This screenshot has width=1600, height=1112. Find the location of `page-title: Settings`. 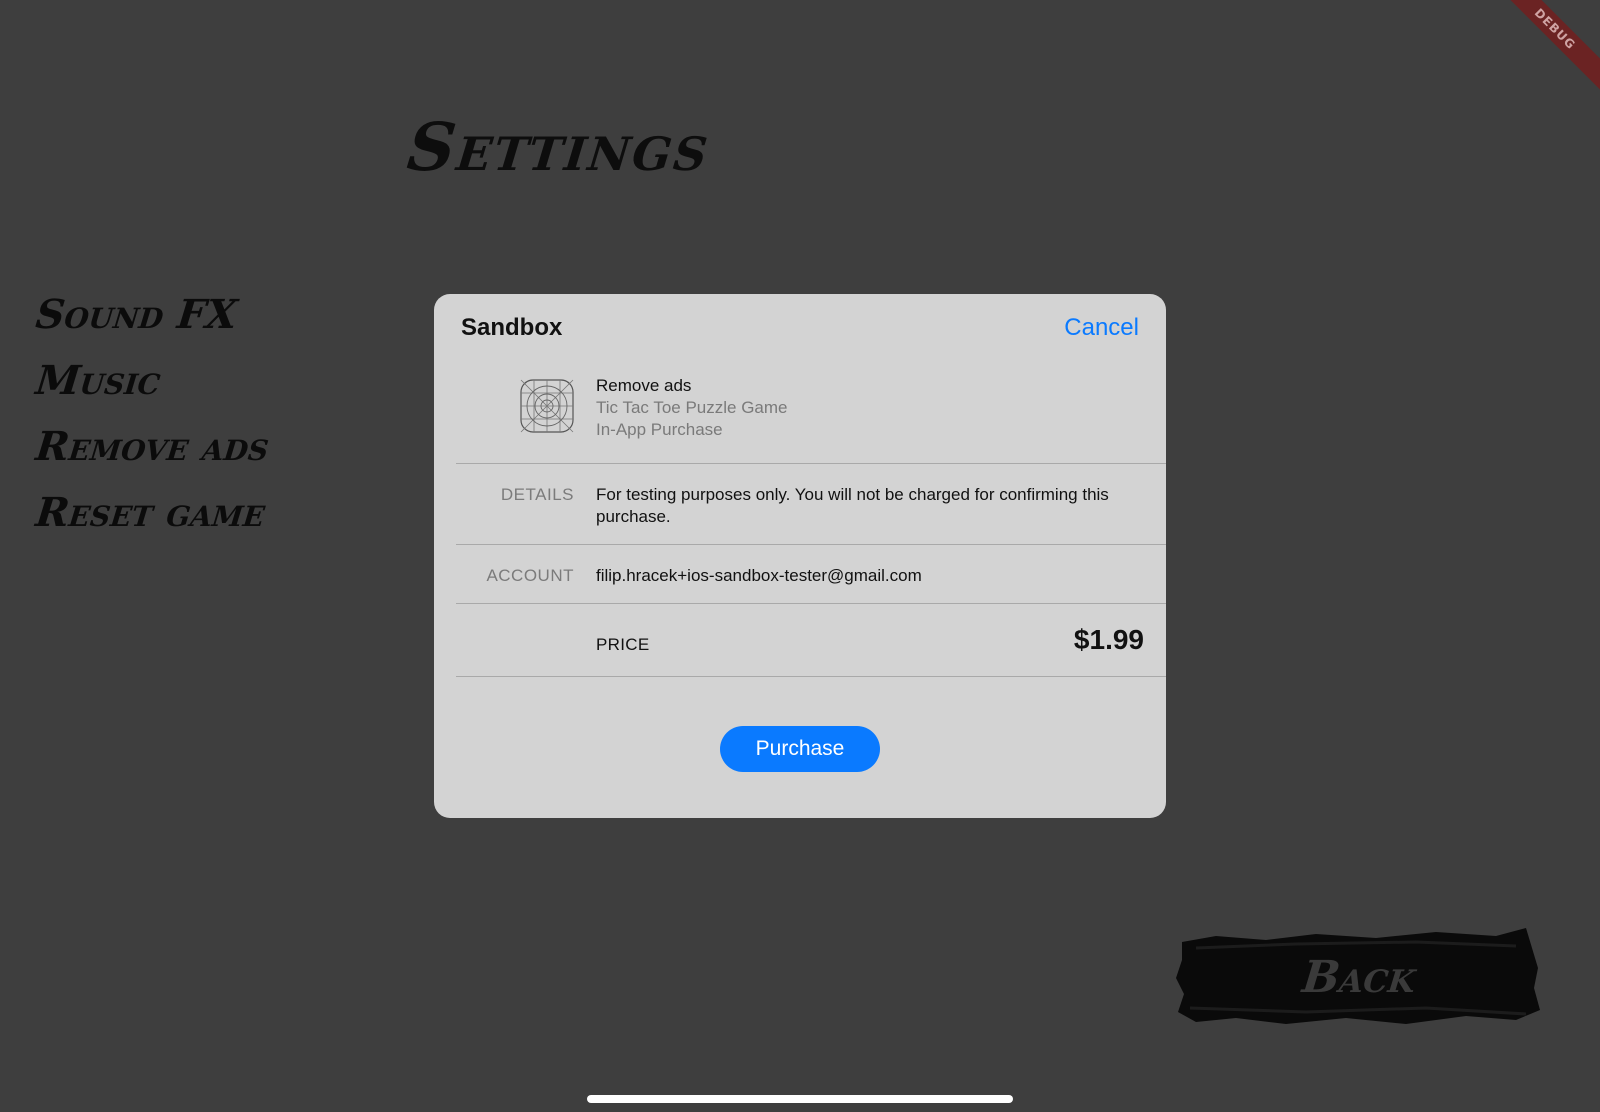

page-title: Settings is located at coordinates (558, 147).